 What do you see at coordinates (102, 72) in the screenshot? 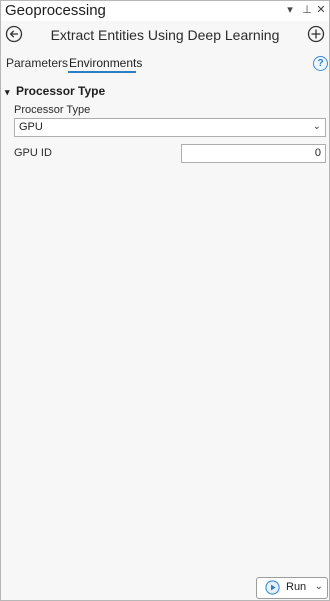
I see `active-tab-indicator` at bounding box center [102, 72].